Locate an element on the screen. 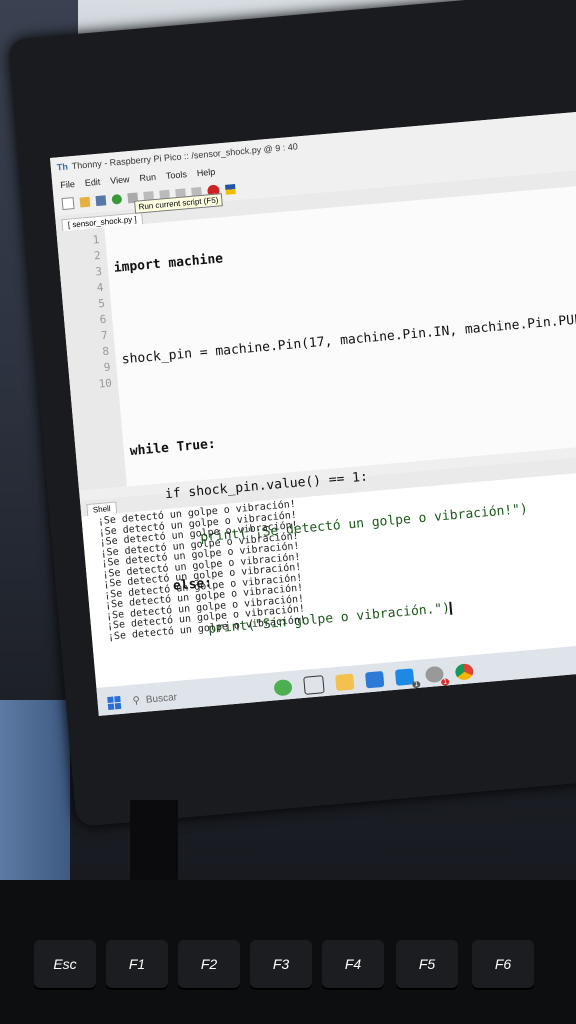  code-line: import machine is located at coordinates (168, 263).